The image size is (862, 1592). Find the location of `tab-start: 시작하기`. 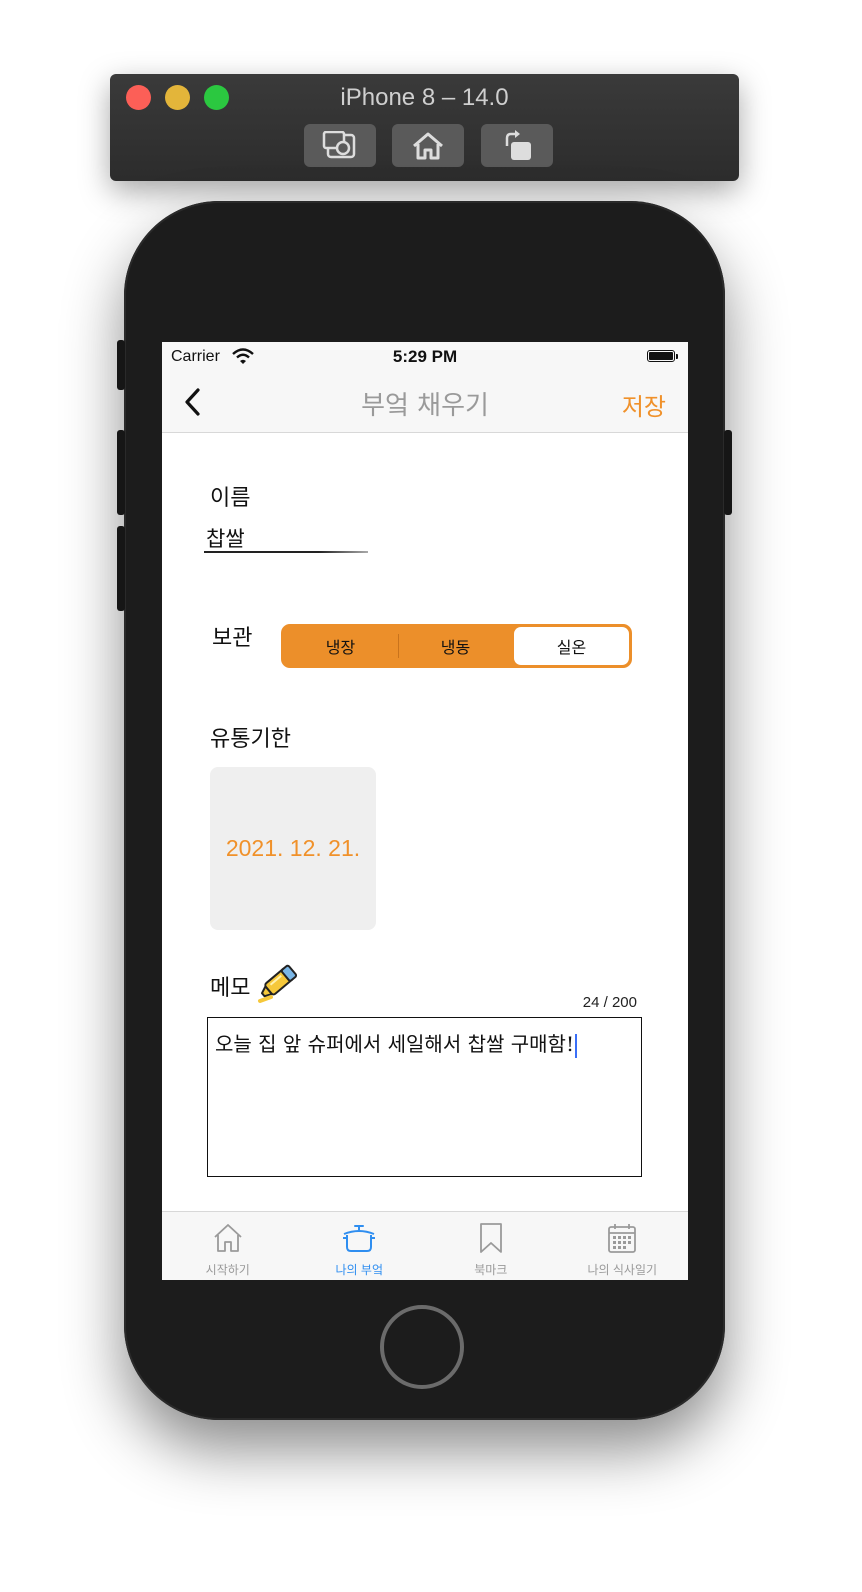

tab-start: 시작하기 is located at coordinates (228, 1246).